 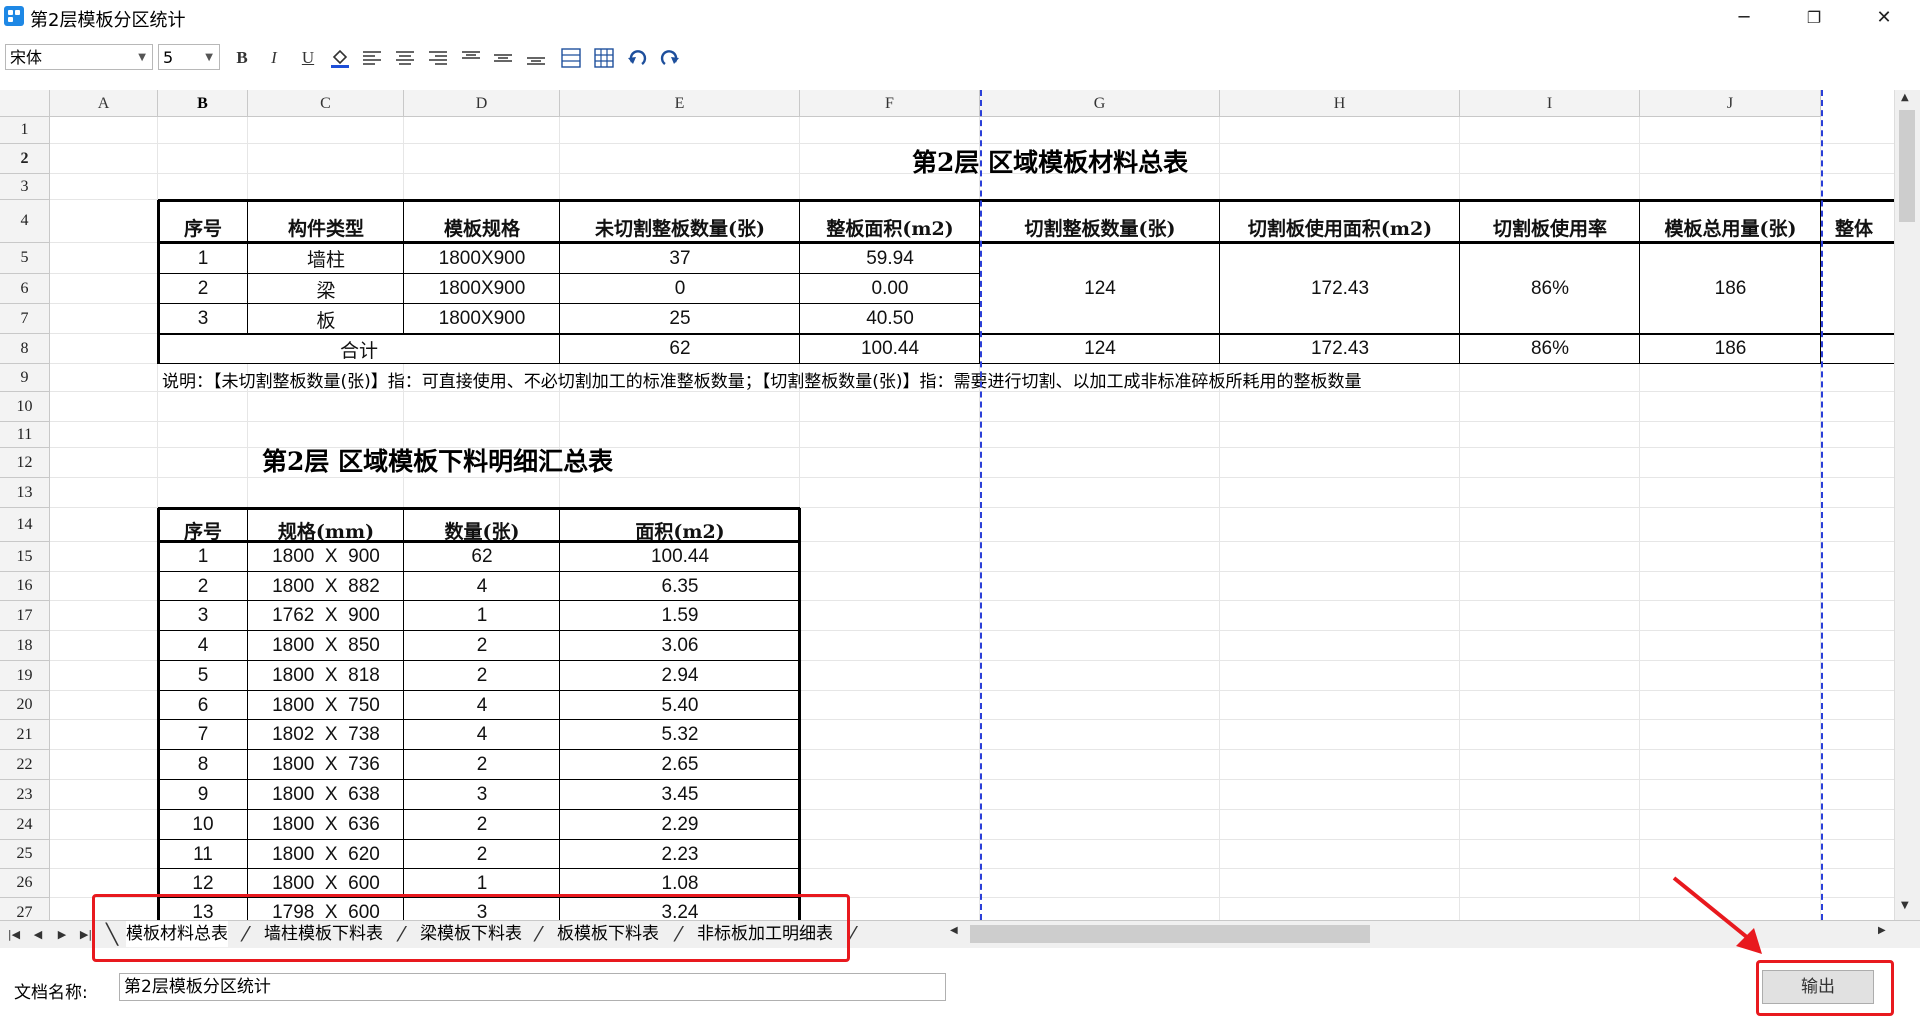 What do you see at coordinates (79, 57) in the screenshot?
I see `font-name-select: 宋体 ▼` at bounding box center [79, 57].